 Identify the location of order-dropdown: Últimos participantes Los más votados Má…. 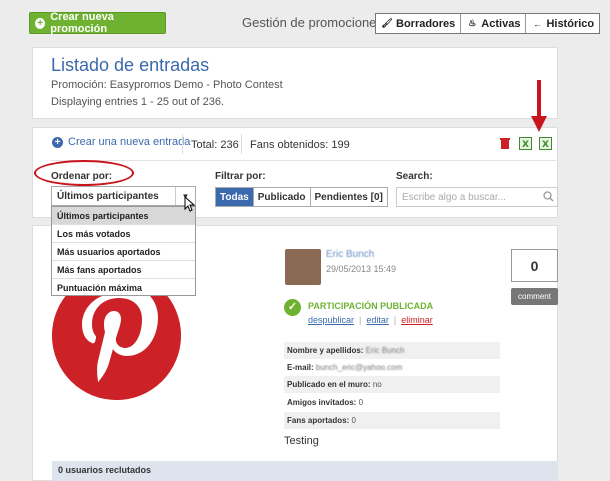
(123, 251).